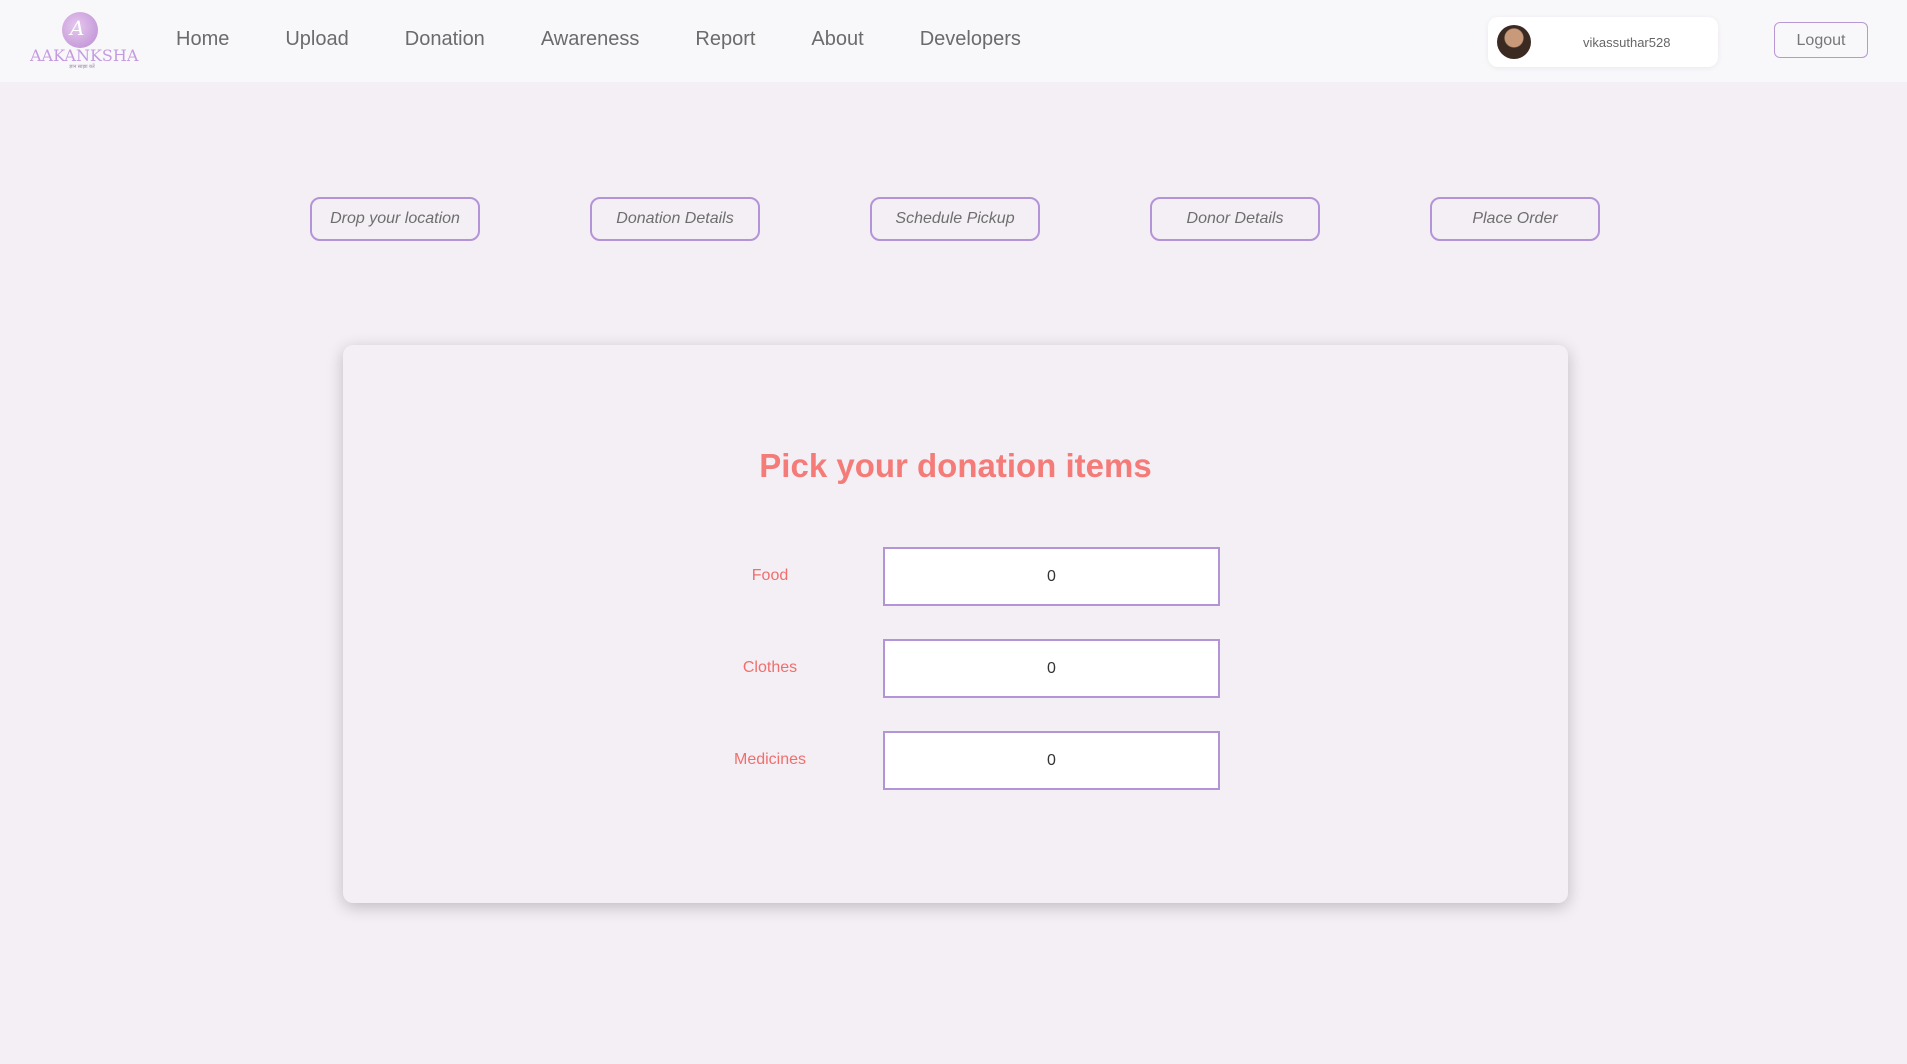  I want to click on food-label: Food, so click(770, 575).